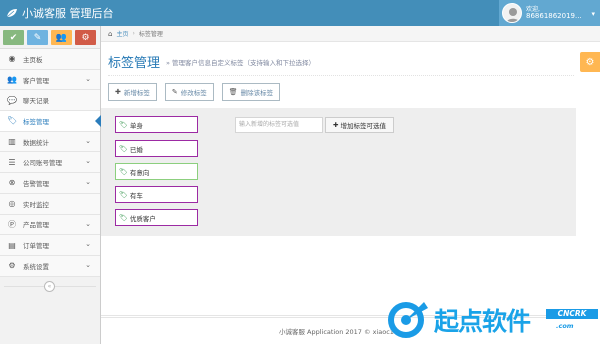  Describe the element at coordinates (50, 245) in the screenshot. I see `sidebar-item: ▤ 订单管理 ⌄` at that location.